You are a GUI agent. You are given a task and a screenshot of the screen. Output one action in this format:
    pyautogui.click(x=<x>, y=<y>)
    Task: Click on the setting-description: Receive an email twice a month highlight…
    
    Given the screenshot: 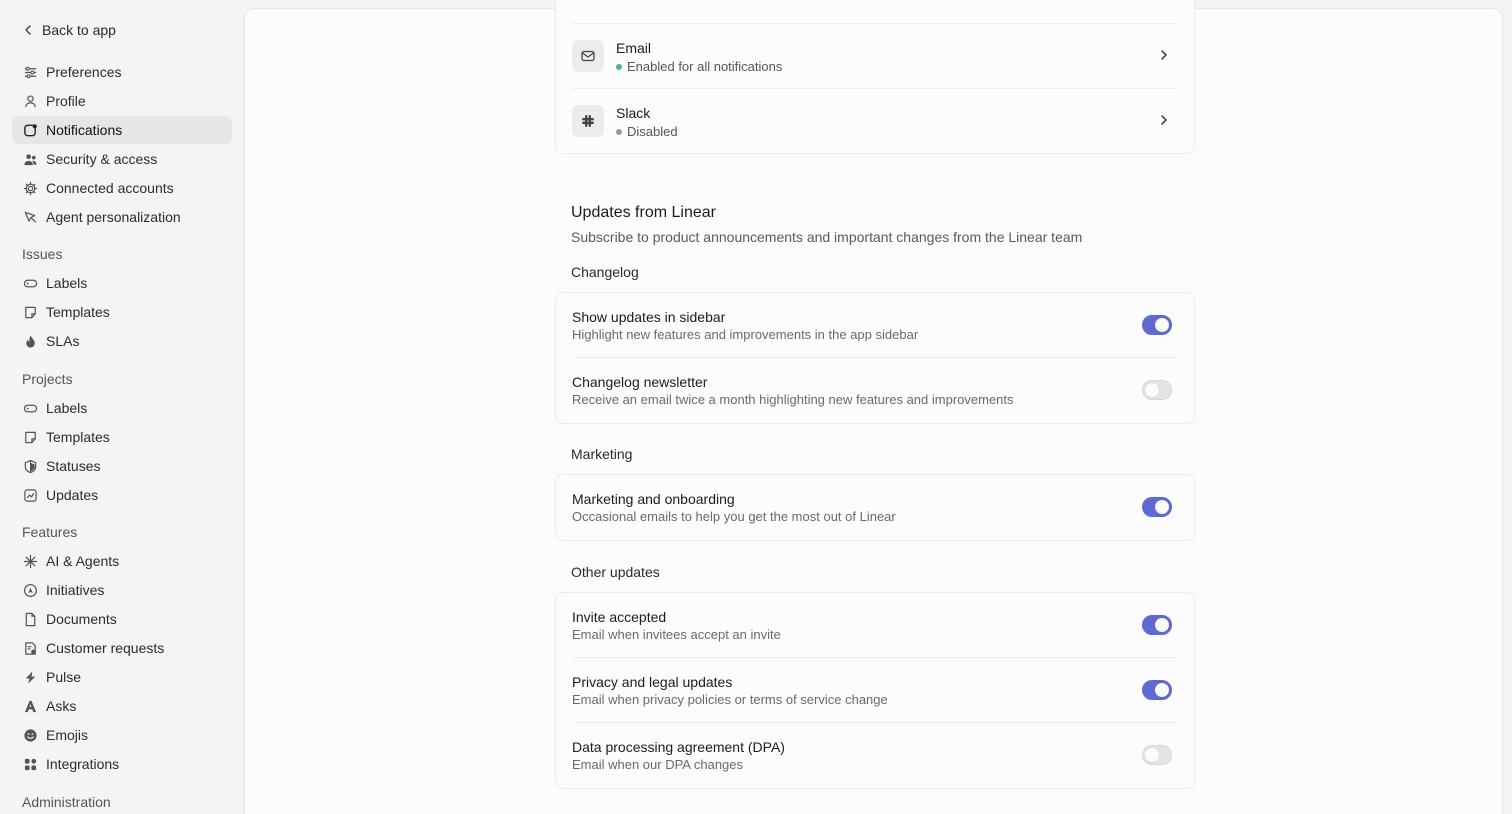 What is the action you would take?
    pyautogui.click(x=793, y=399)
    